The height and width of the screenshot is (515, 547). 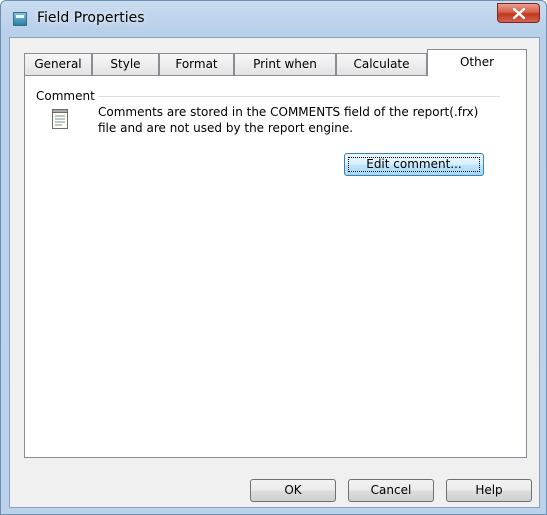 What do you see at coordinates (381, 64) in the screenshot?
I see `tab-calculate: Calculate` at bounding box center [381, 64].